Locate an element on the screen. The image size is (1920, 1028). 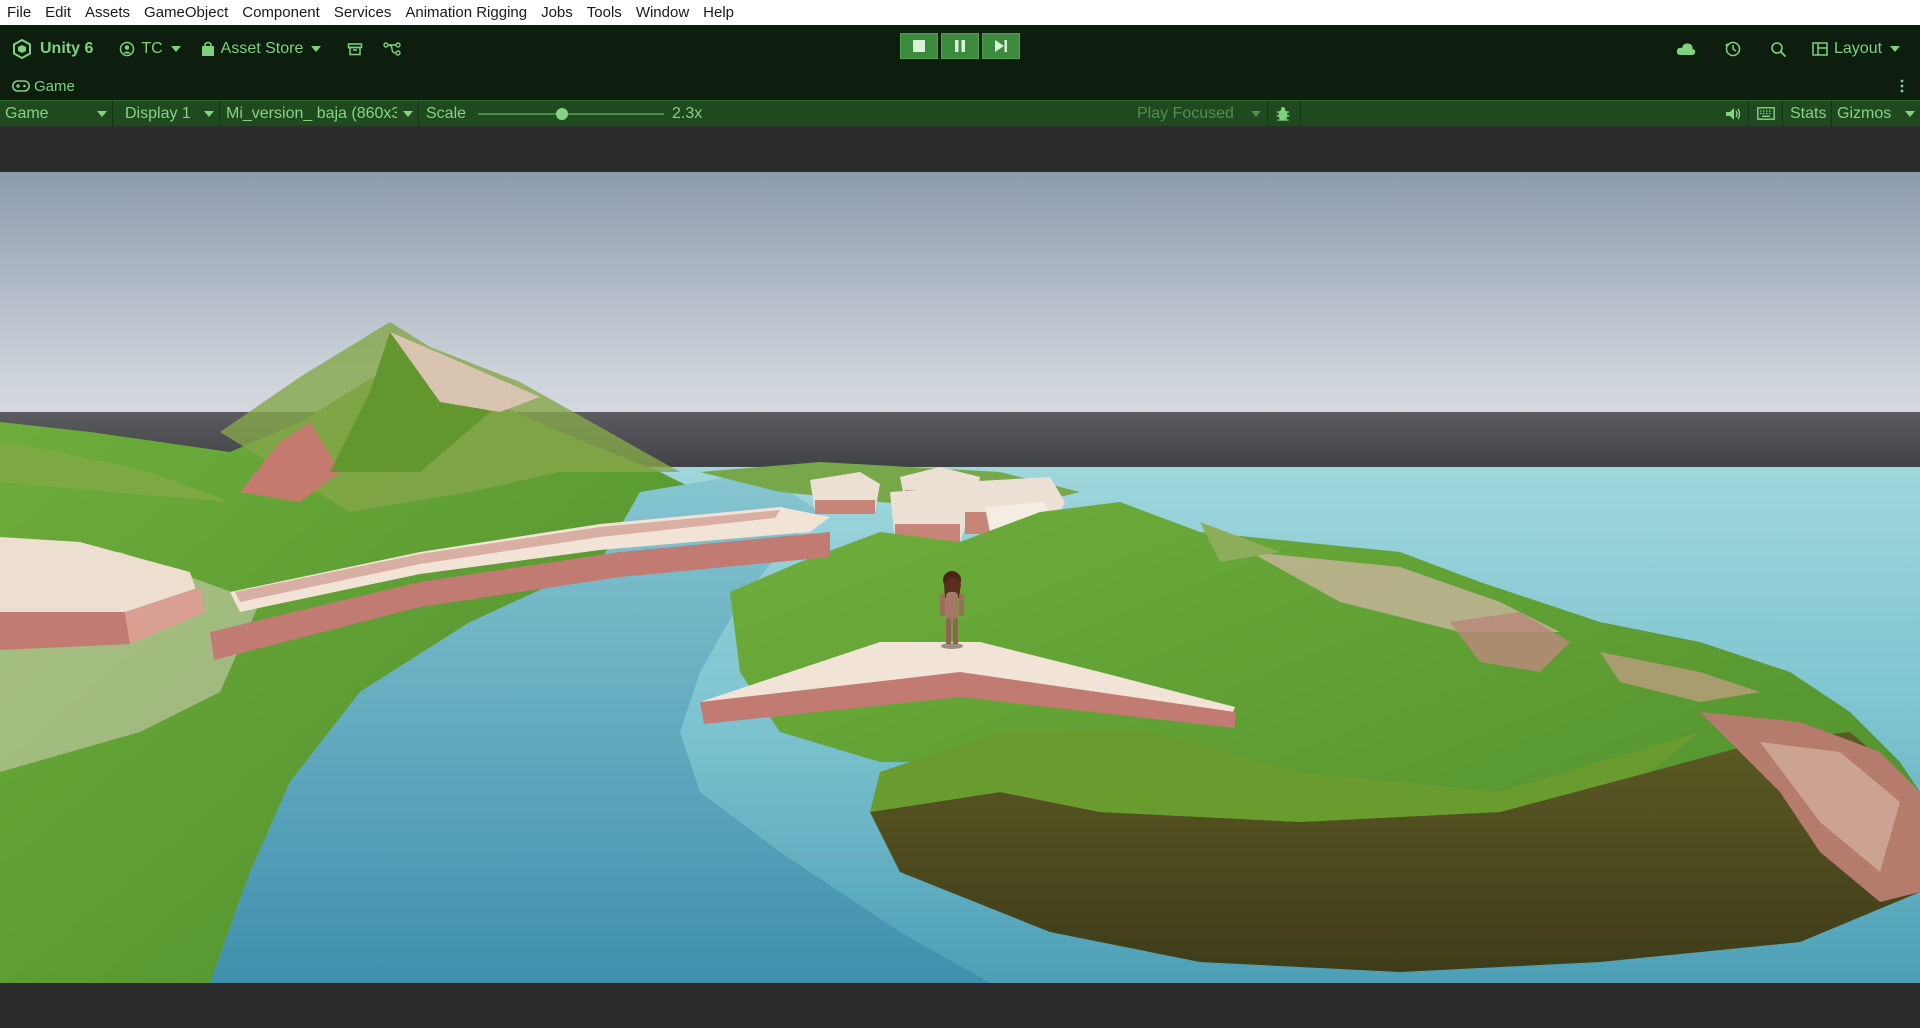
search-button is located at coordinates (1778, 49).